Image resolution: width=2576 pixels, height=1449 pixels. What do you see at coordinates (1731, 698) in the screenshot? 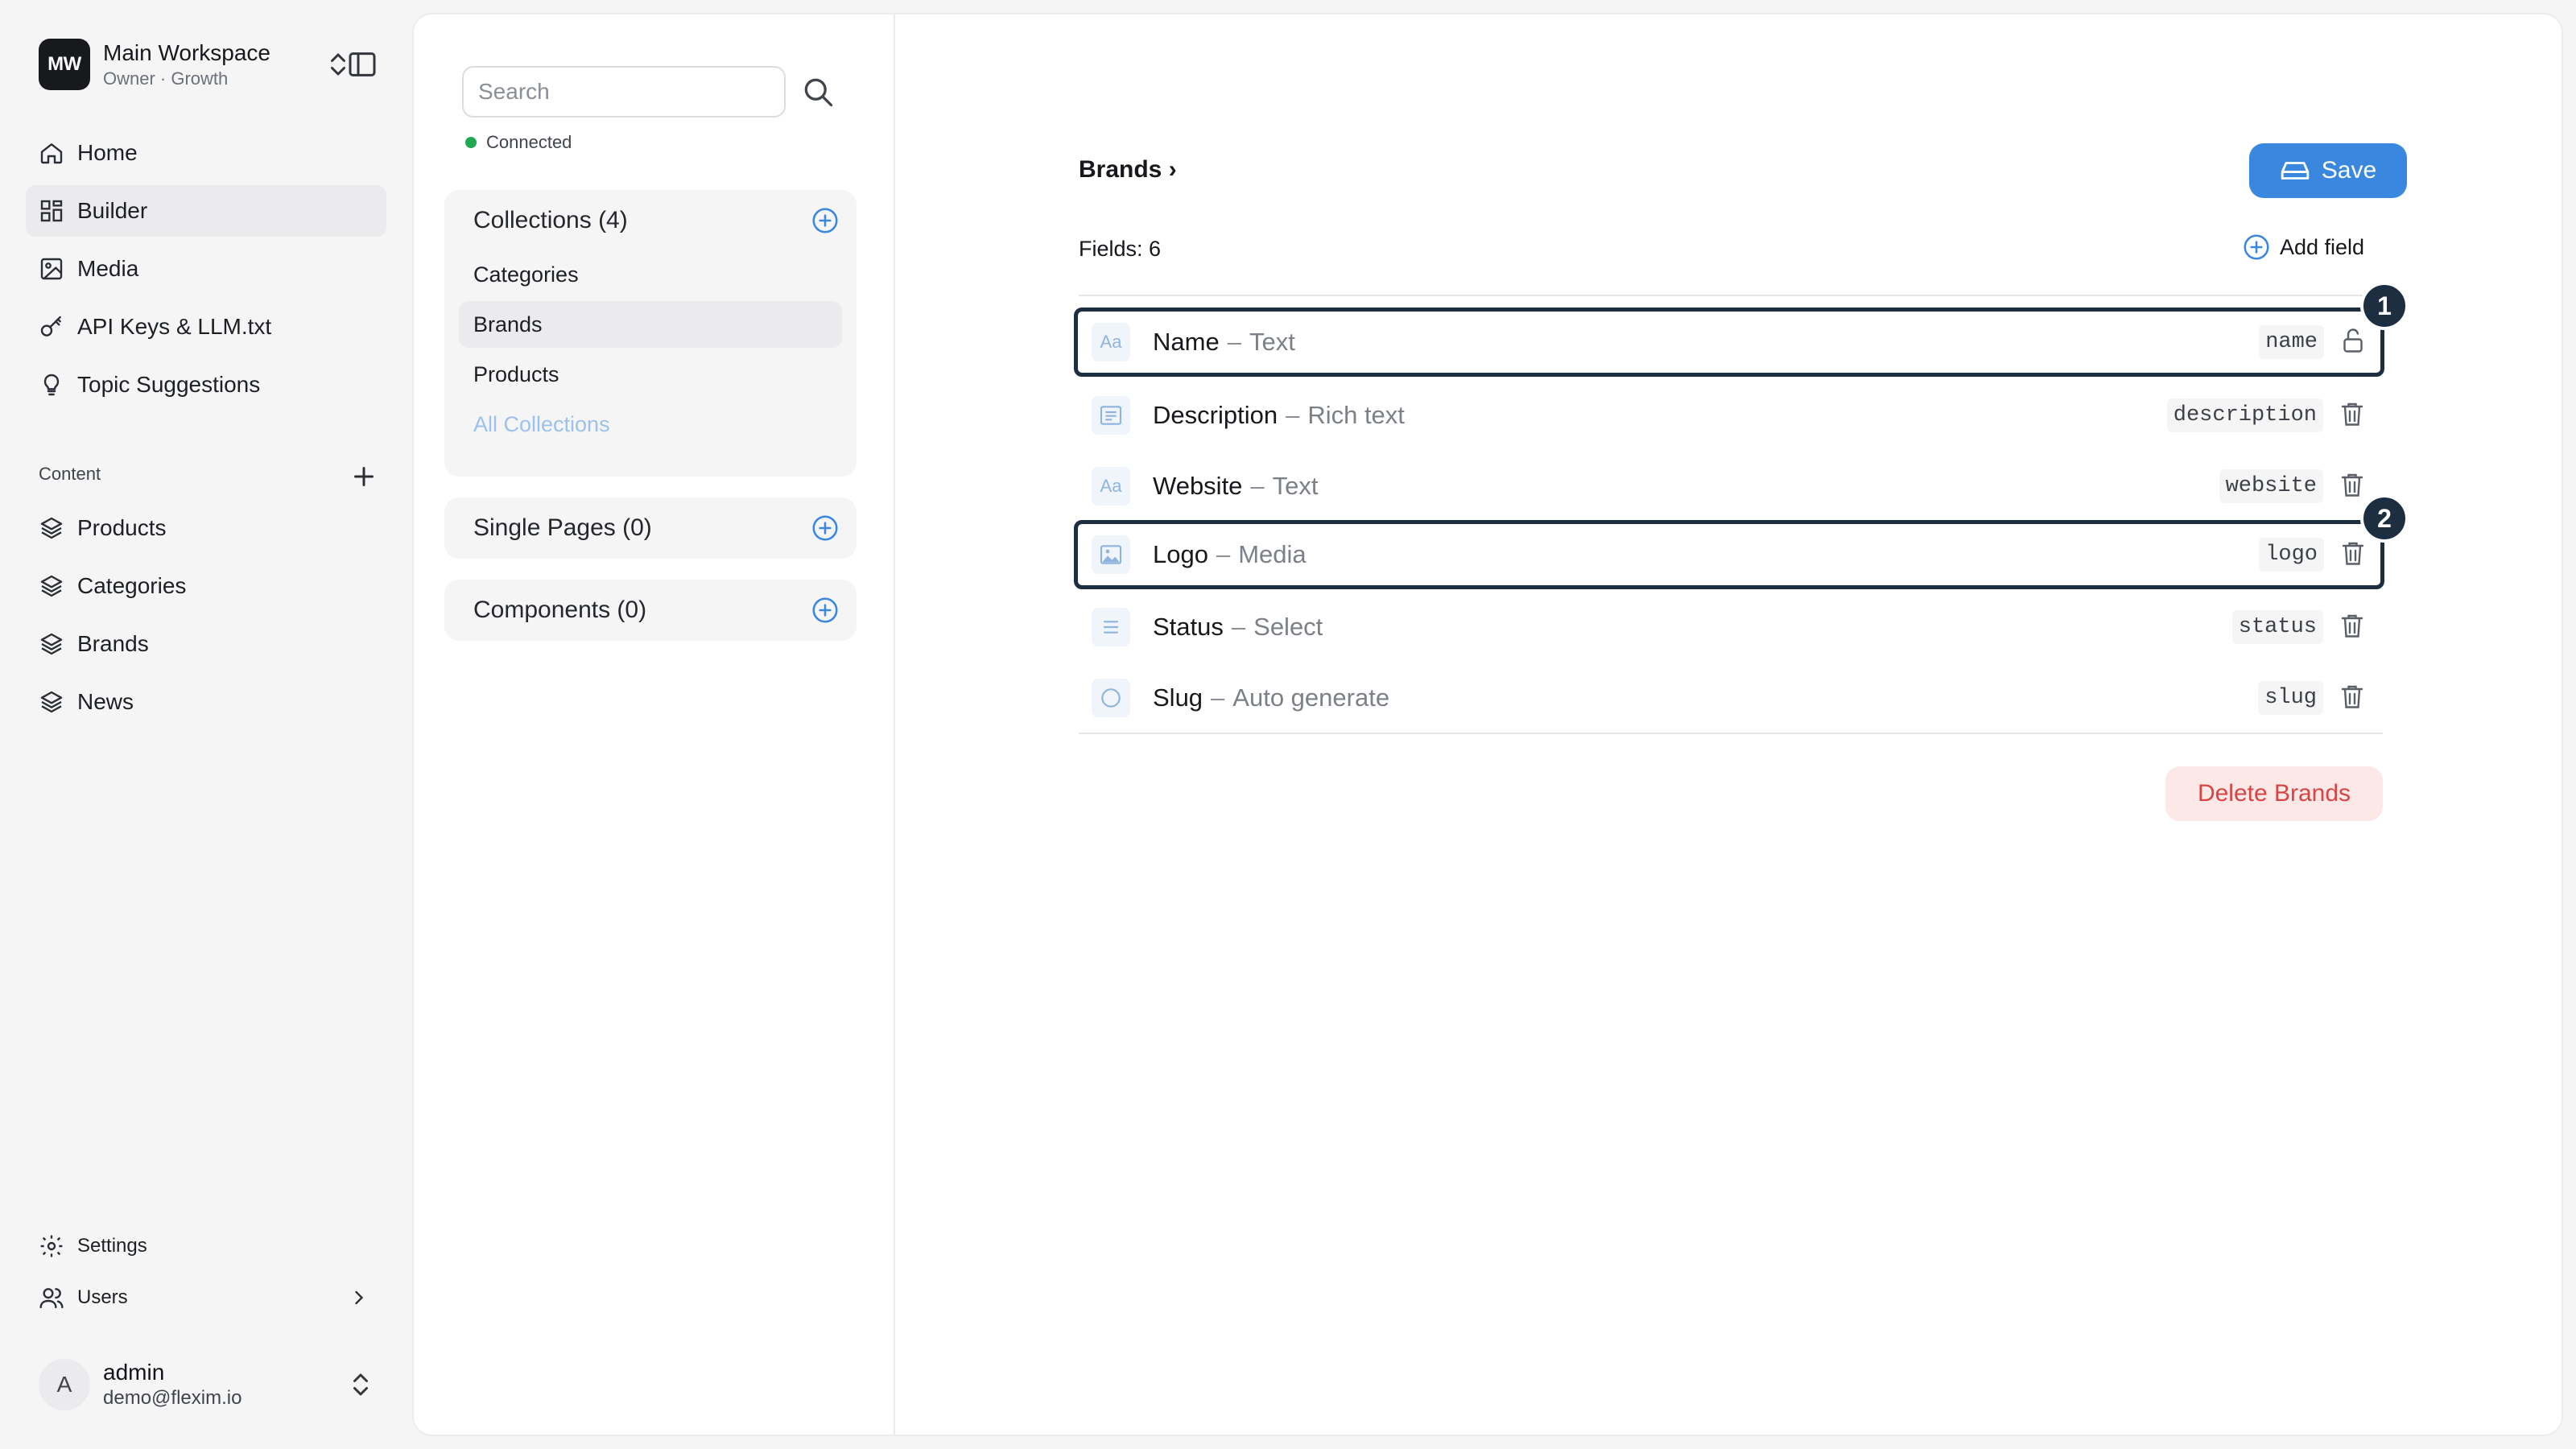
I see `field-row-slug: Slug – Auto generate slug` at bounding box center [1731, 698].